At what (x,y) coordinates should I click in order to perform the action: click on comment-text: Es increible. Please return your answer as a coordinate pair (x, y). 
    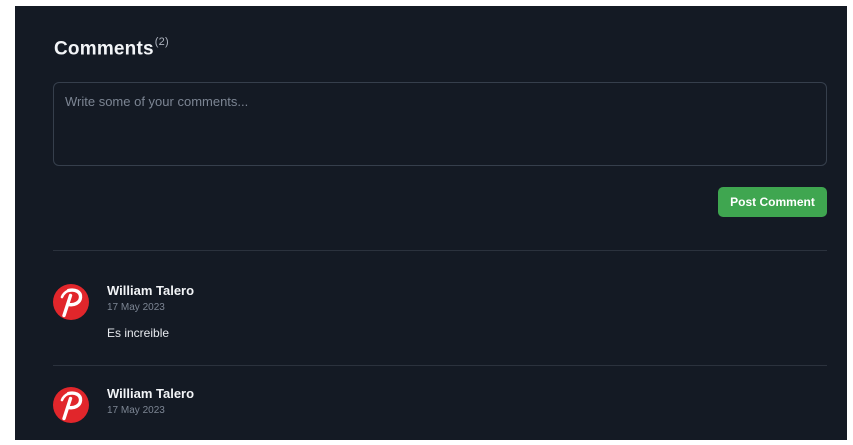
    Looking at the image, I should click on (138, 333).